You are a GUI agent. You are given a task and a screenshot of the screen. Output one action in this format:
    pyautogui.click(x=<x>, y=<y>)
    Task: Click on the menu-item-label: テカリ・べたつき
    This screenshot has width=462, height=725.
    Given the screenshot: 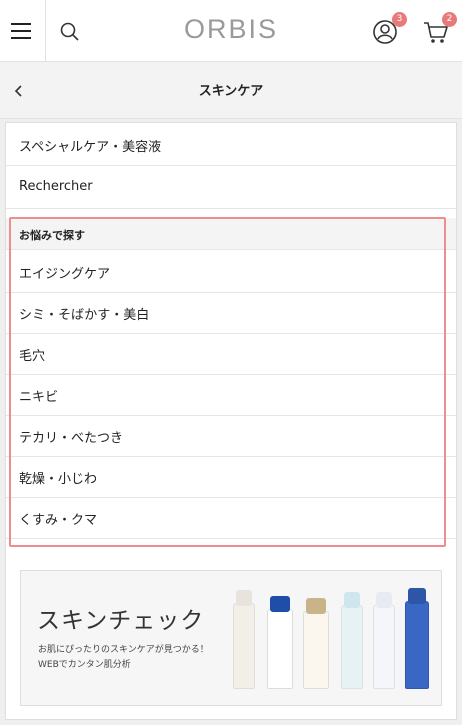 What is the action you would take?
    pyautogui.click(x=71, y=438)
    